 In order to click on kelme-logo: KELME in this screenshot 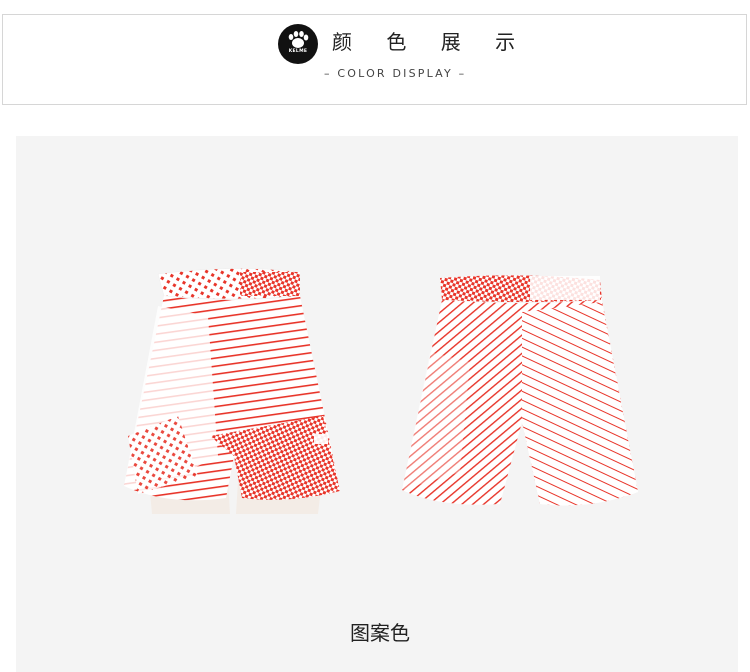, I will do `click(298, 44)`.